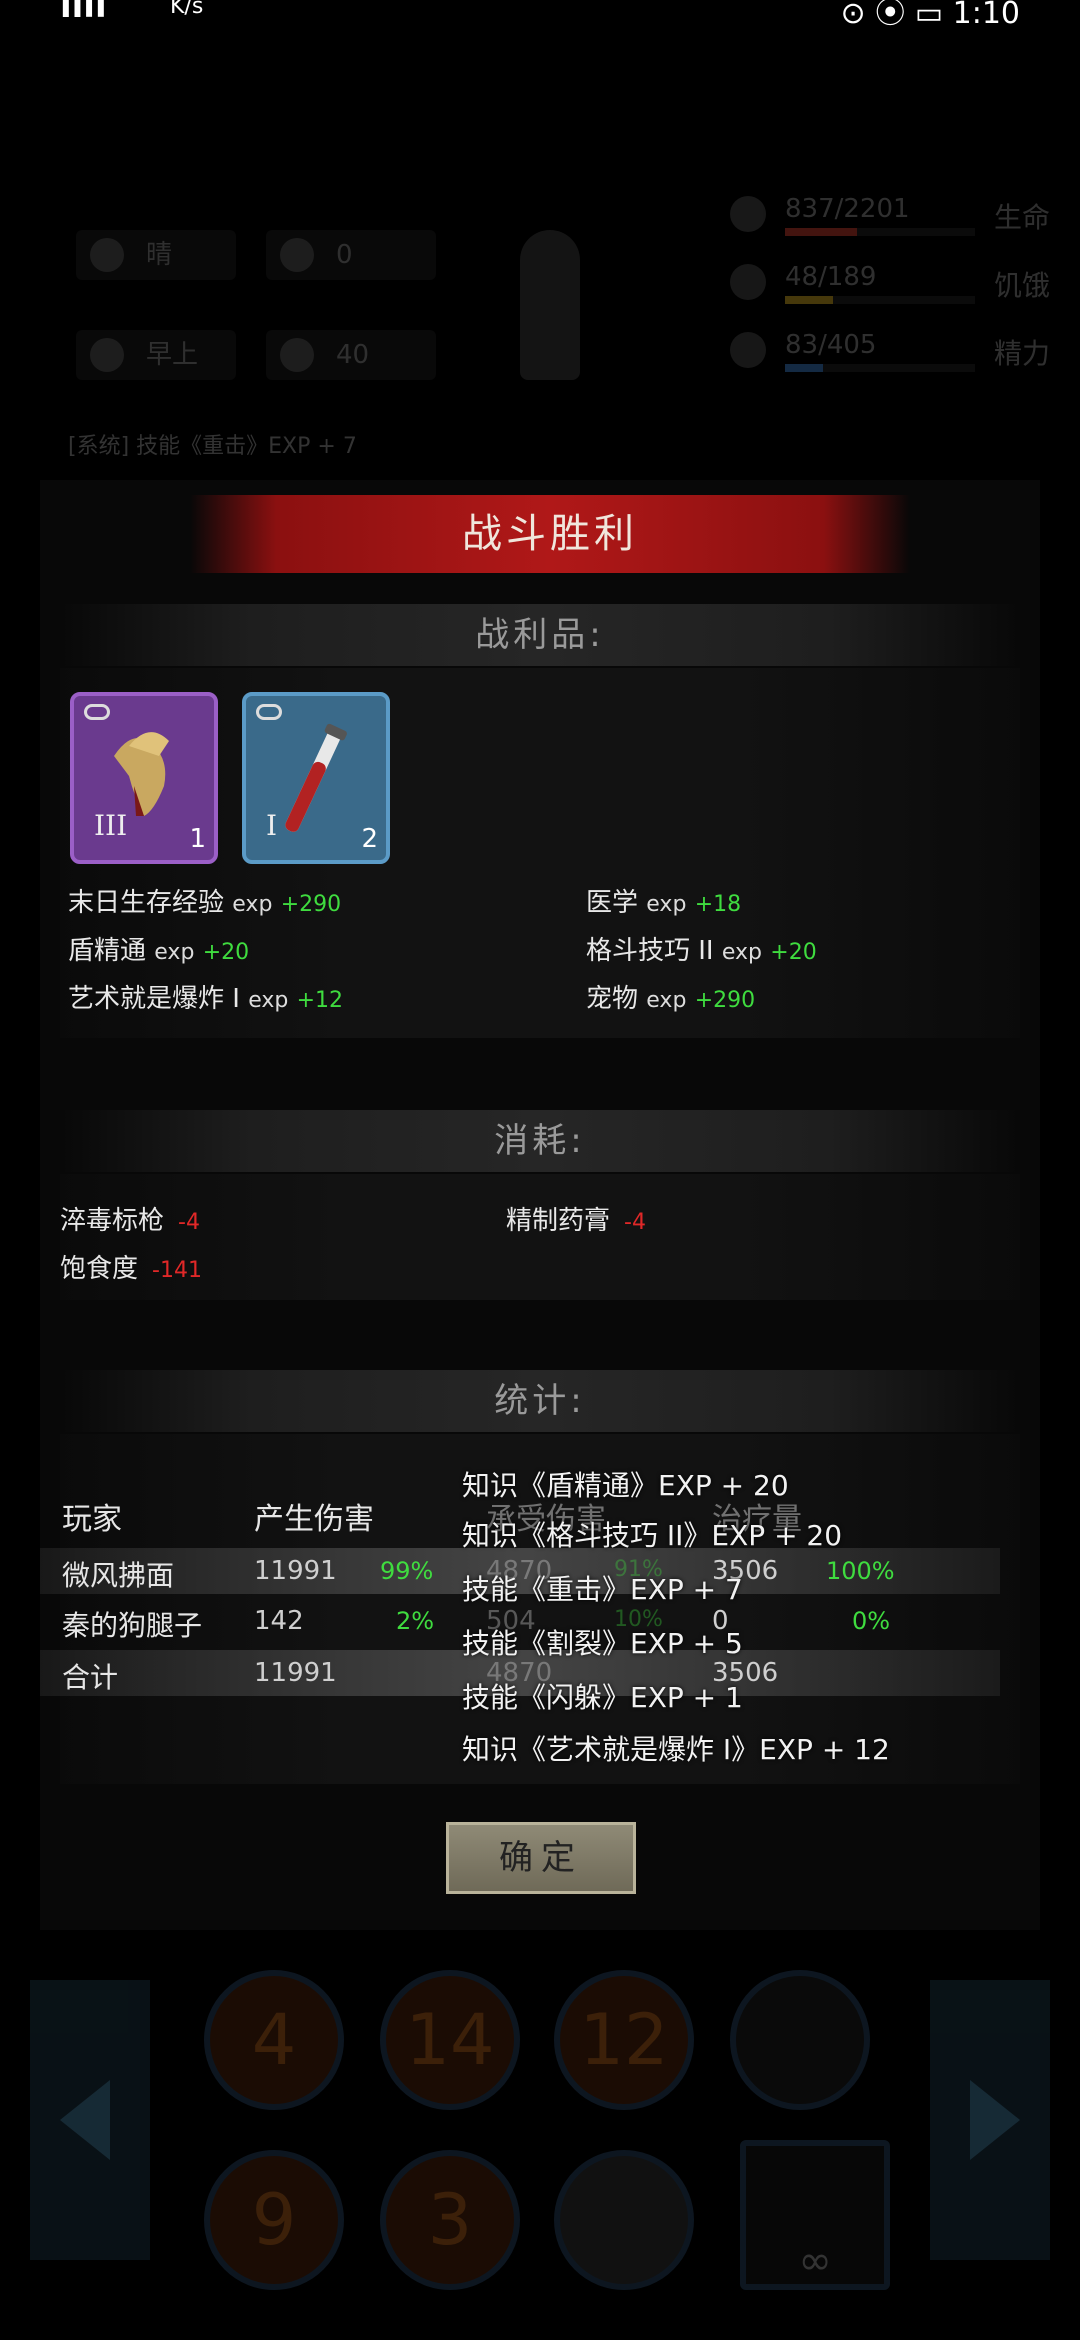  What do you see at coordinates (800, 2040) in the screenshot?
I see `crosshair-skill-slot` at bounding box center [800, 2040].